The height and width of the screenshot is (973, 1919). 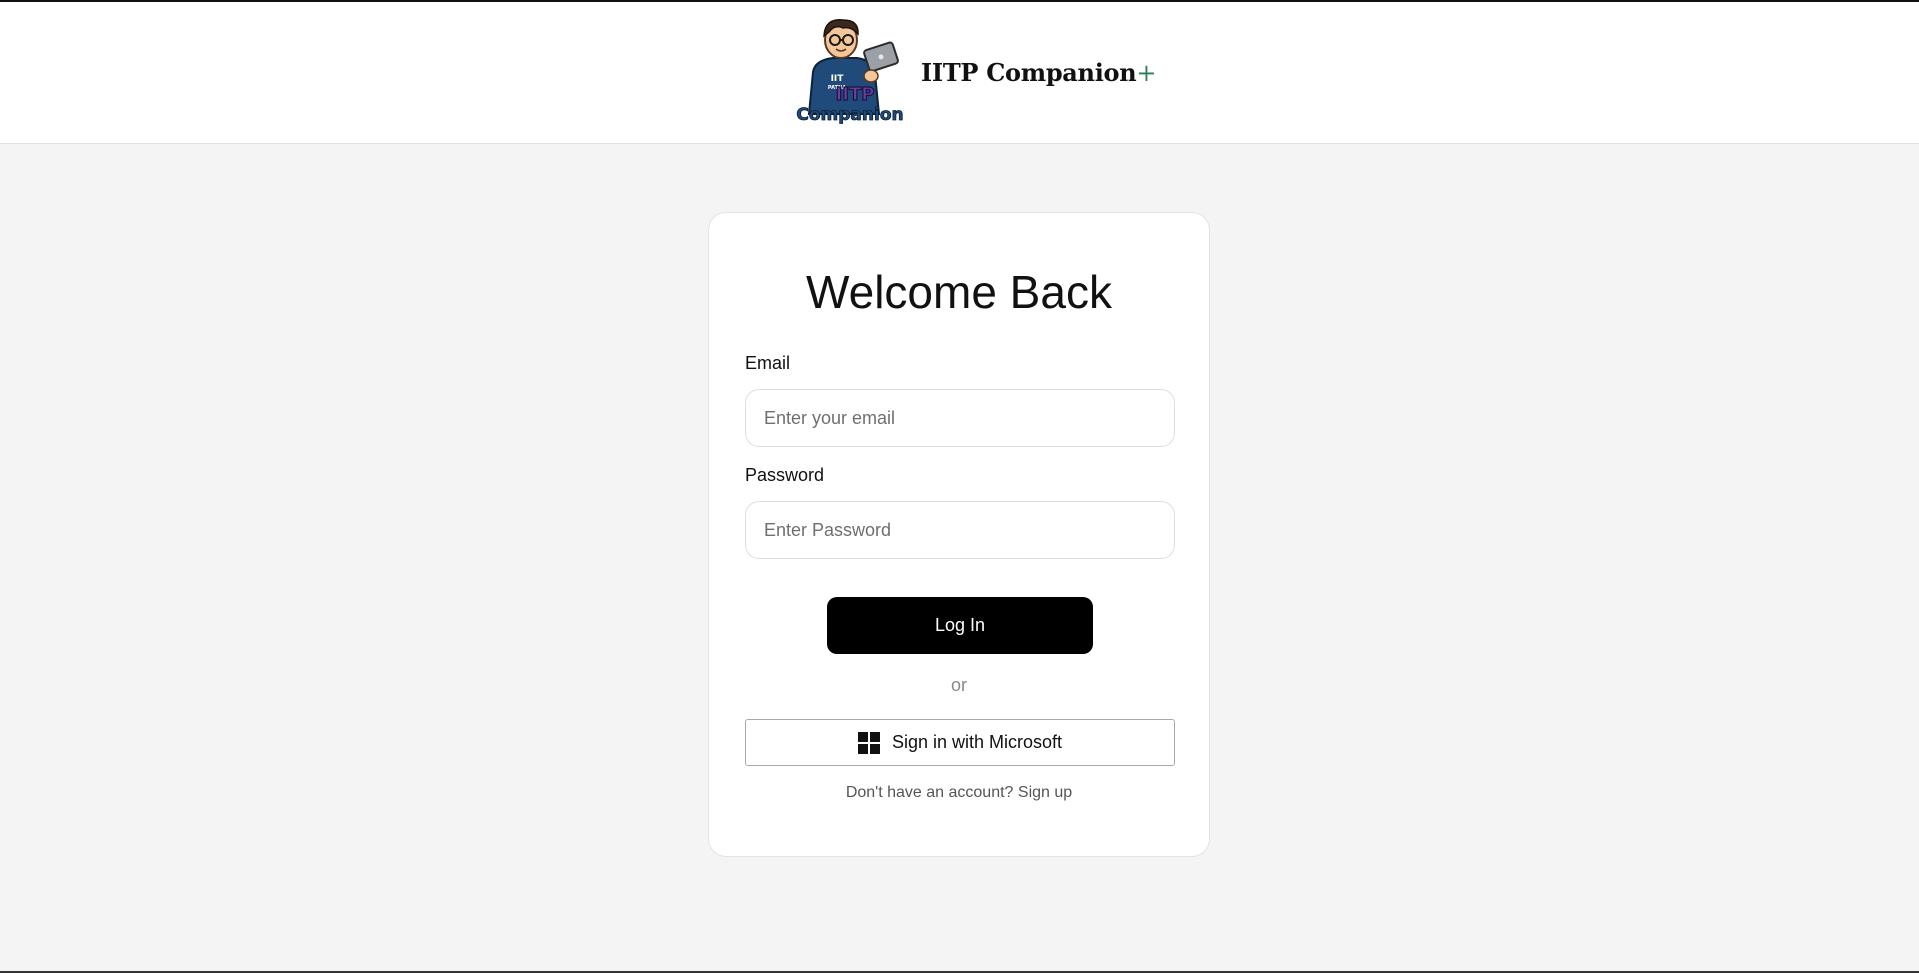 I want to click on logo-text-iit: IIT, so click(x=838, y=79).